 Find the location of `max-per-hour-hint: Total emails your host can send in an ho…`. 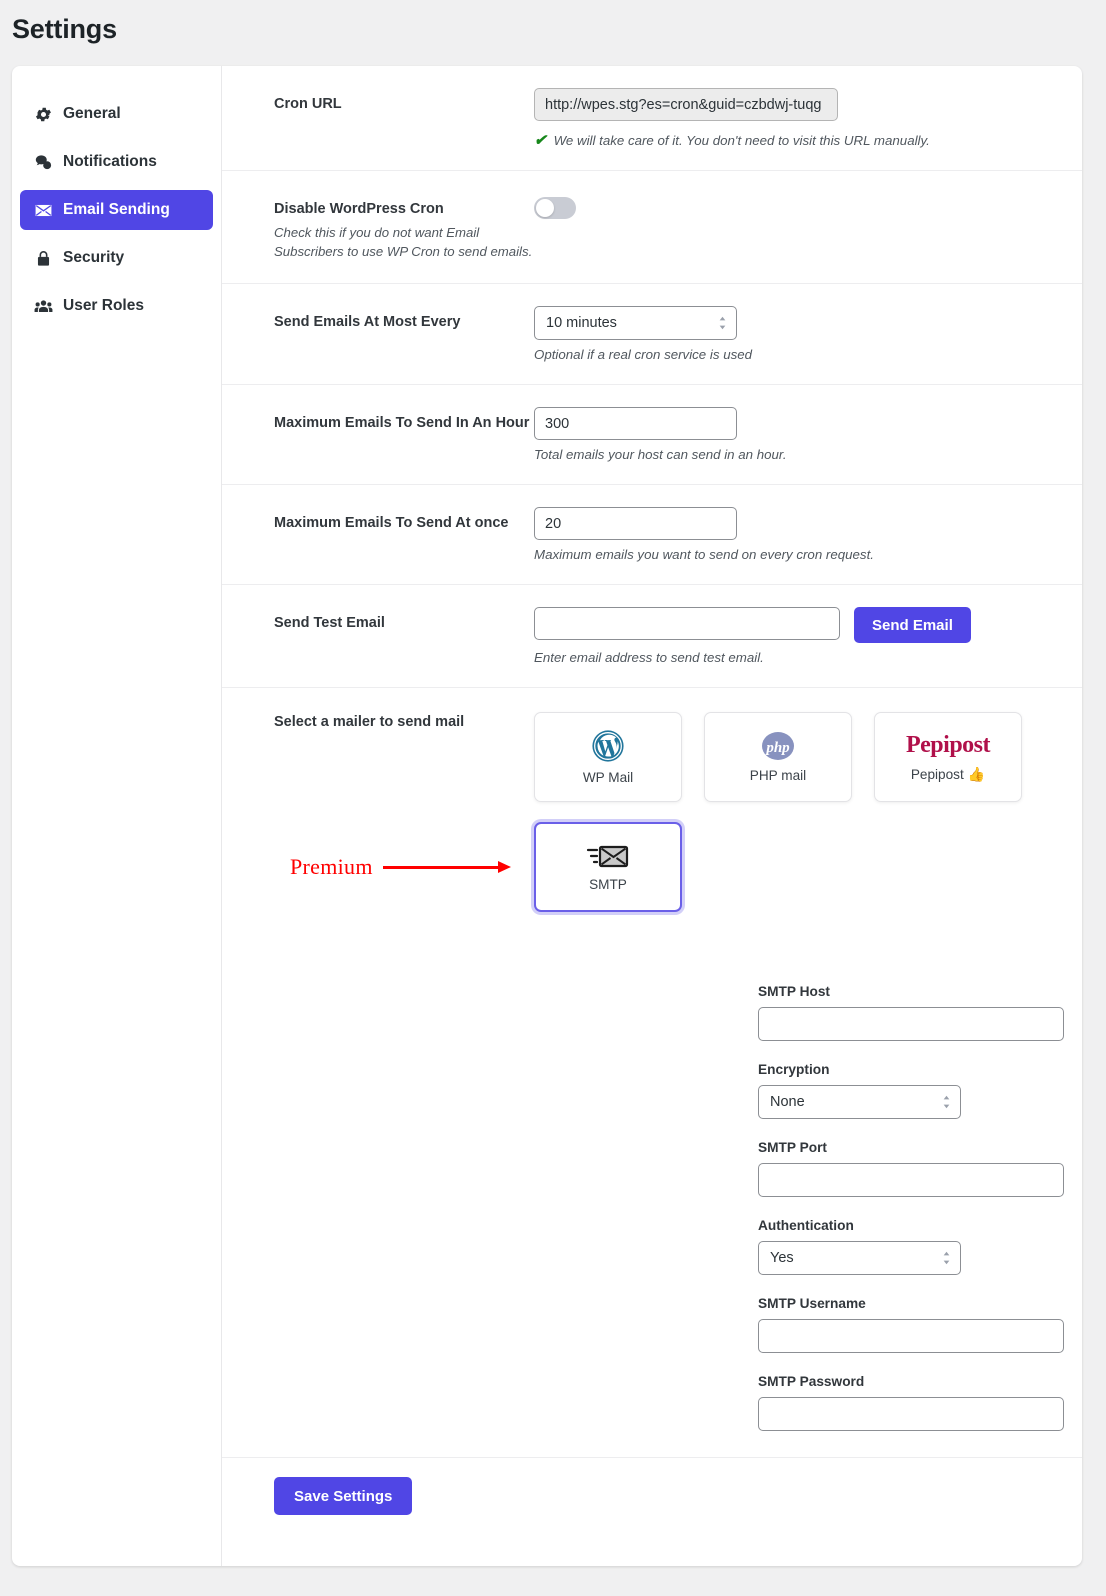

max-per-hour-hint: Total emails your host can send in an ho… is located at coordinates (660, 455).